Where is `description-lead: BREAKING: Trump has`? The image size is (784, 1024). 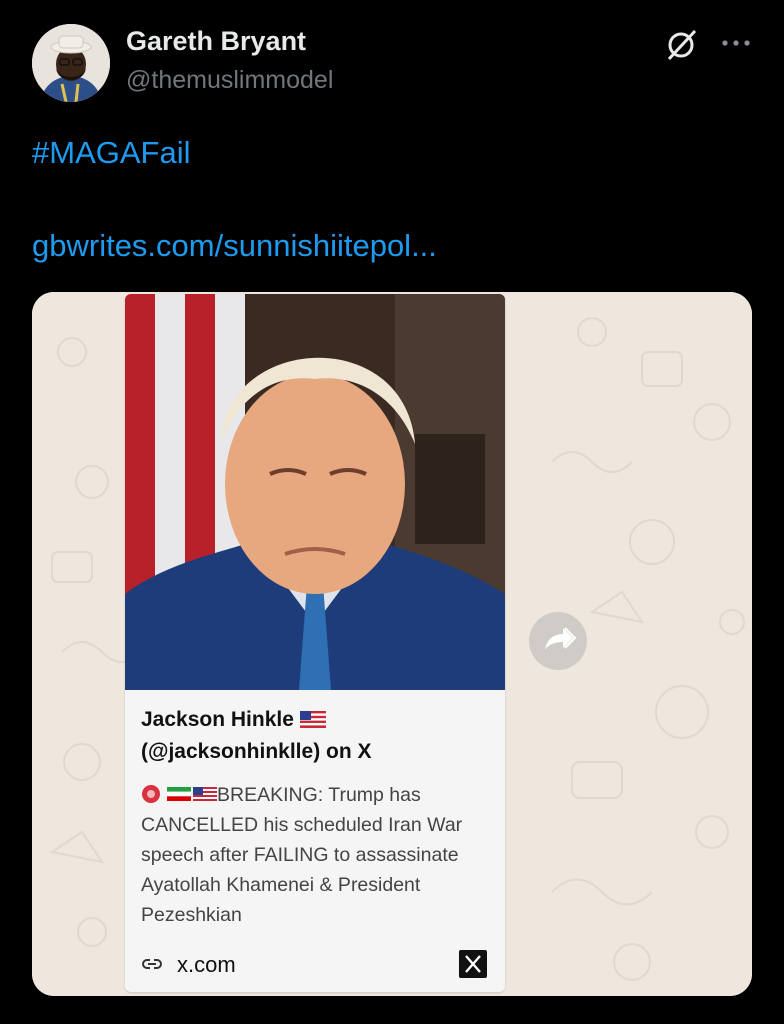 description-lead: BREAKING: Trump has is located at coordinates (319, 795).